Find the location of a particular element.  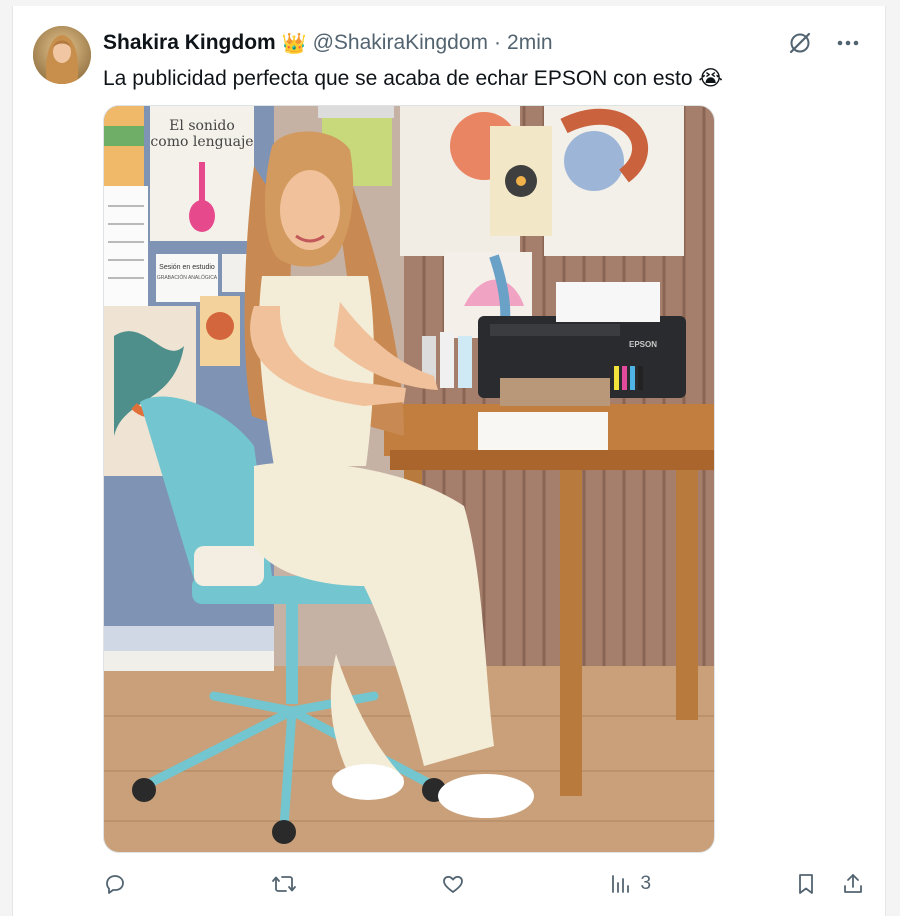

reply-icon is located at coordinates (115, 884).